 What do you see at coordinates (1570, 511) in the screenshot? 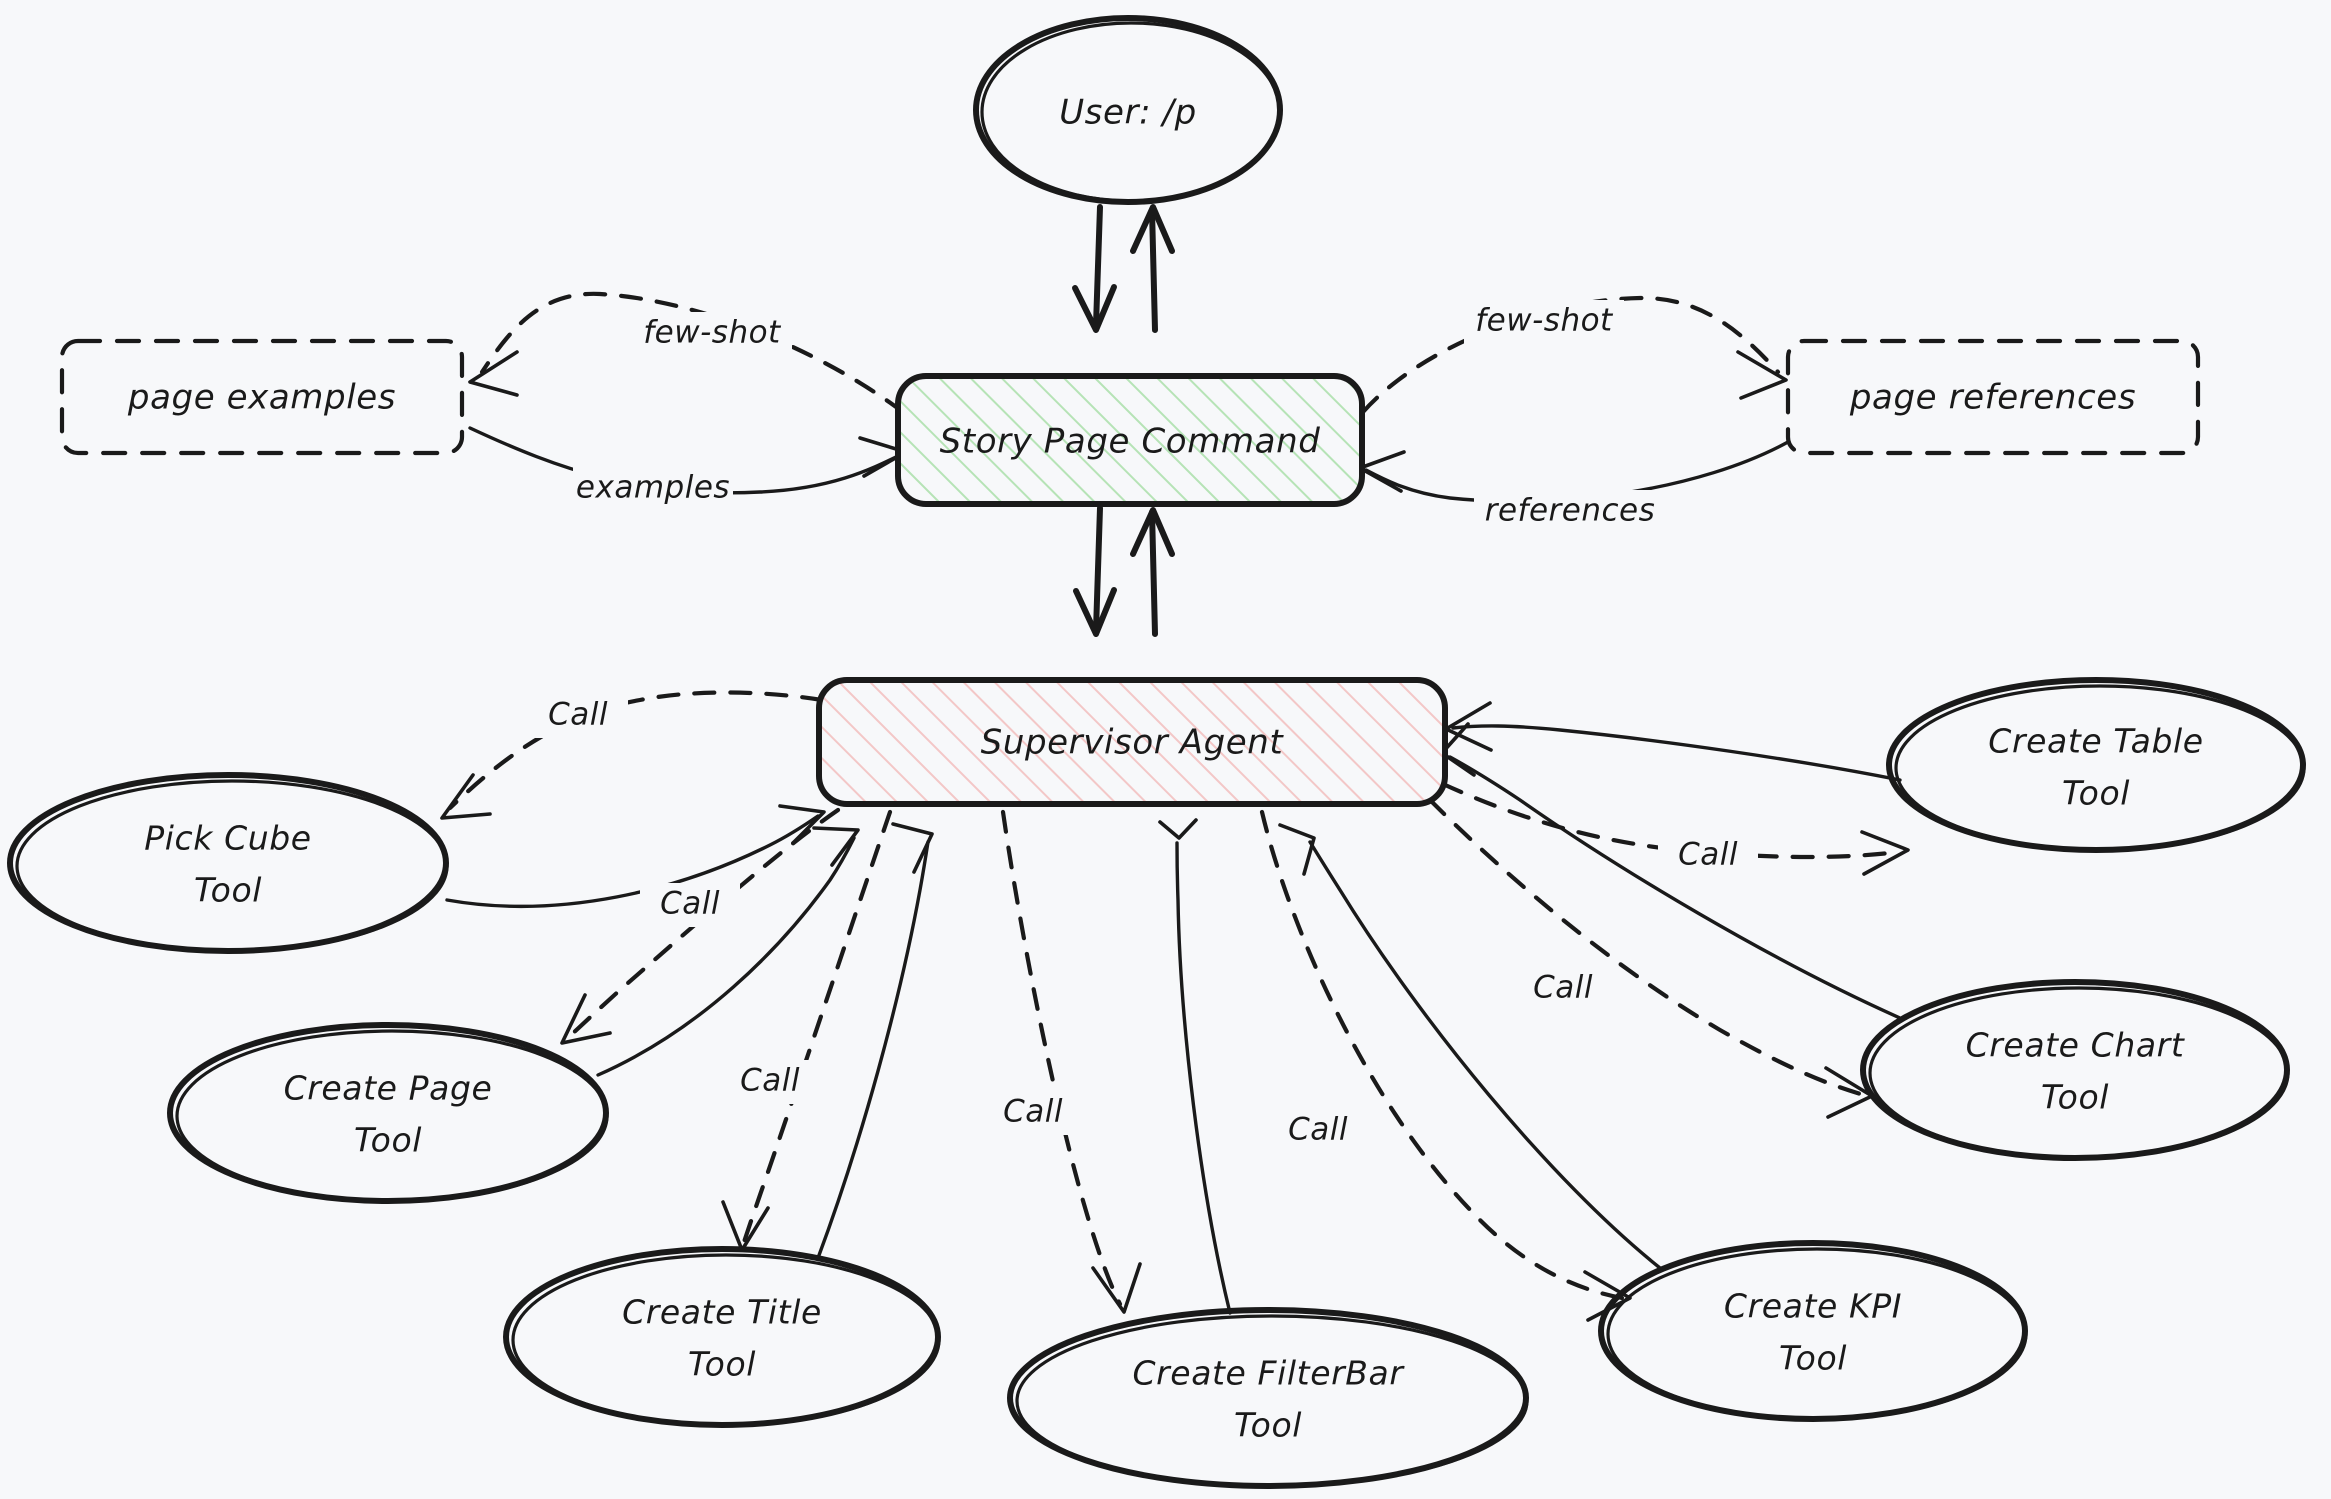
I see `edge-label-references: references` at bounding box center [1570, 511].